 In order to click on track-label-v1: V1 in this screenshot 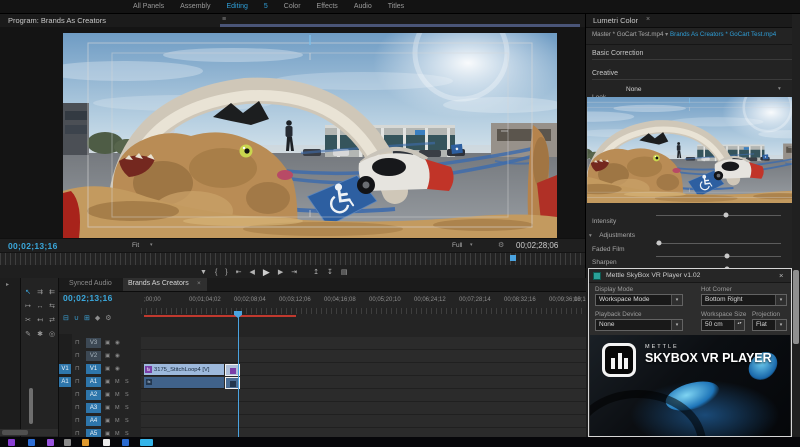, I will do `click(93, 369)`.